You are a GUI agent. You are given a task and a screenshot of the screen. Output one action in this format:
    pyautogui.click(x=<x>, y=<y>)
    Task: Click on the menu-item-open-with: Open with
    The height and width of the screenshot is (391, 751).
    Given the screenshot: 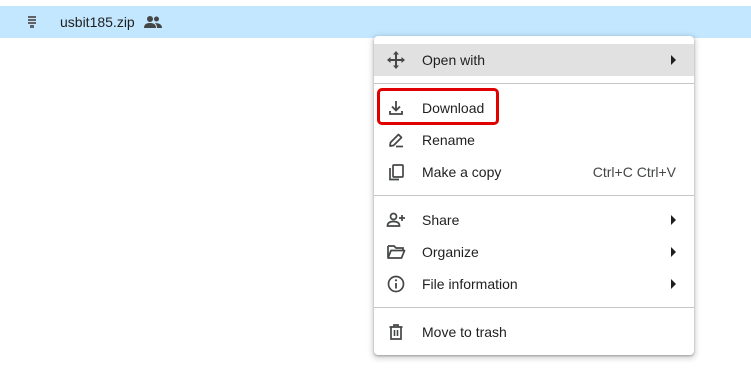 What is the action you would take?
    pyautogui.click(x=534, y=60)
    